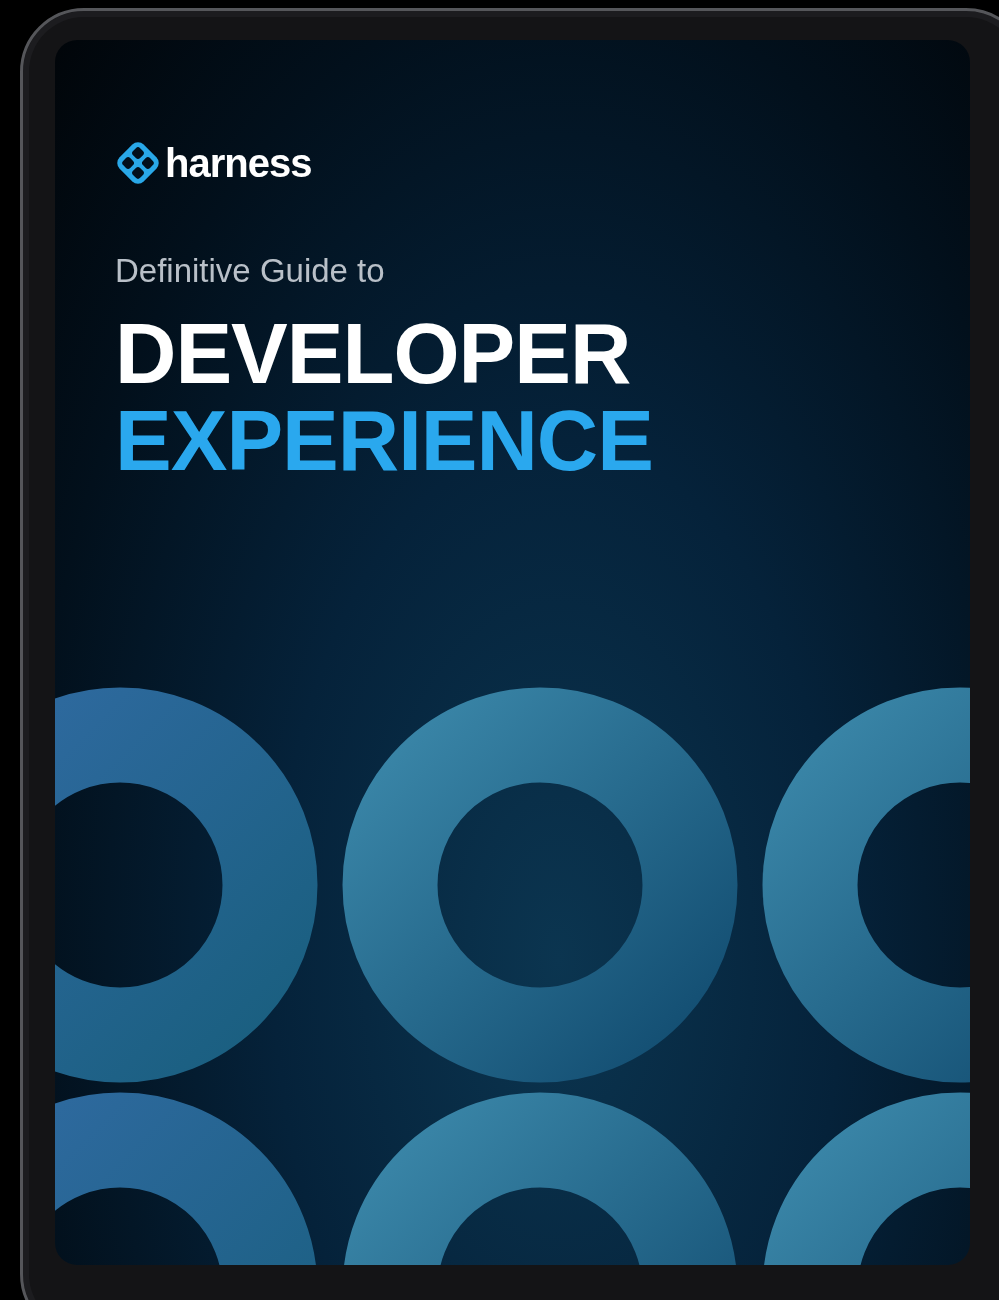 This screenshot has width=999, height=1300. I want to click on cover-title-line: EXPERIENCE, so click(384, 441).